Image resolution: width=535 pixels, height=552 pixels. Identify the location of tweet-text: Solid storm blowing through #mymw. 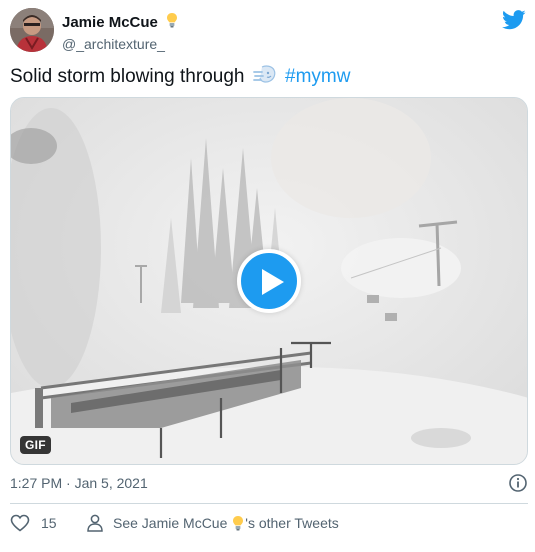
(180, 78).